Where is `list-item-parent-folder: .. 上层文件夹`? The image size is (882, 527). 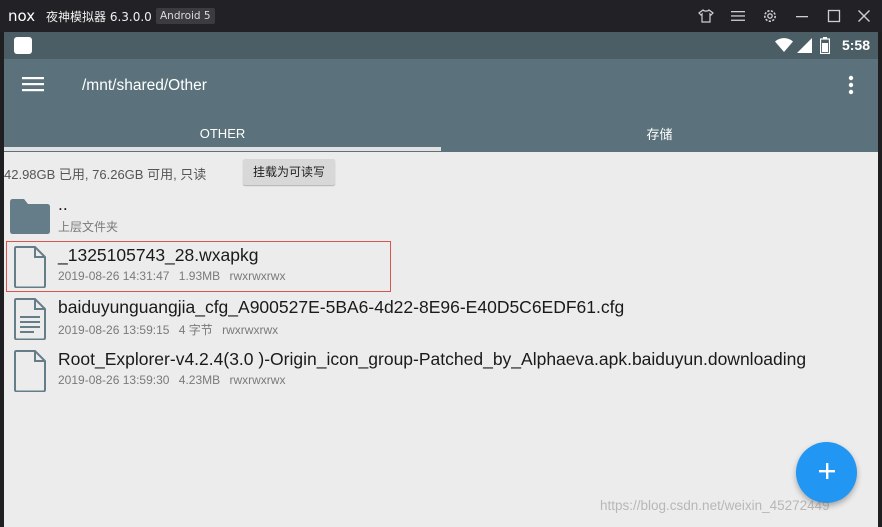 list-item-parent-folder: .. 上层文件夹 is located at coordinates (441, 216).